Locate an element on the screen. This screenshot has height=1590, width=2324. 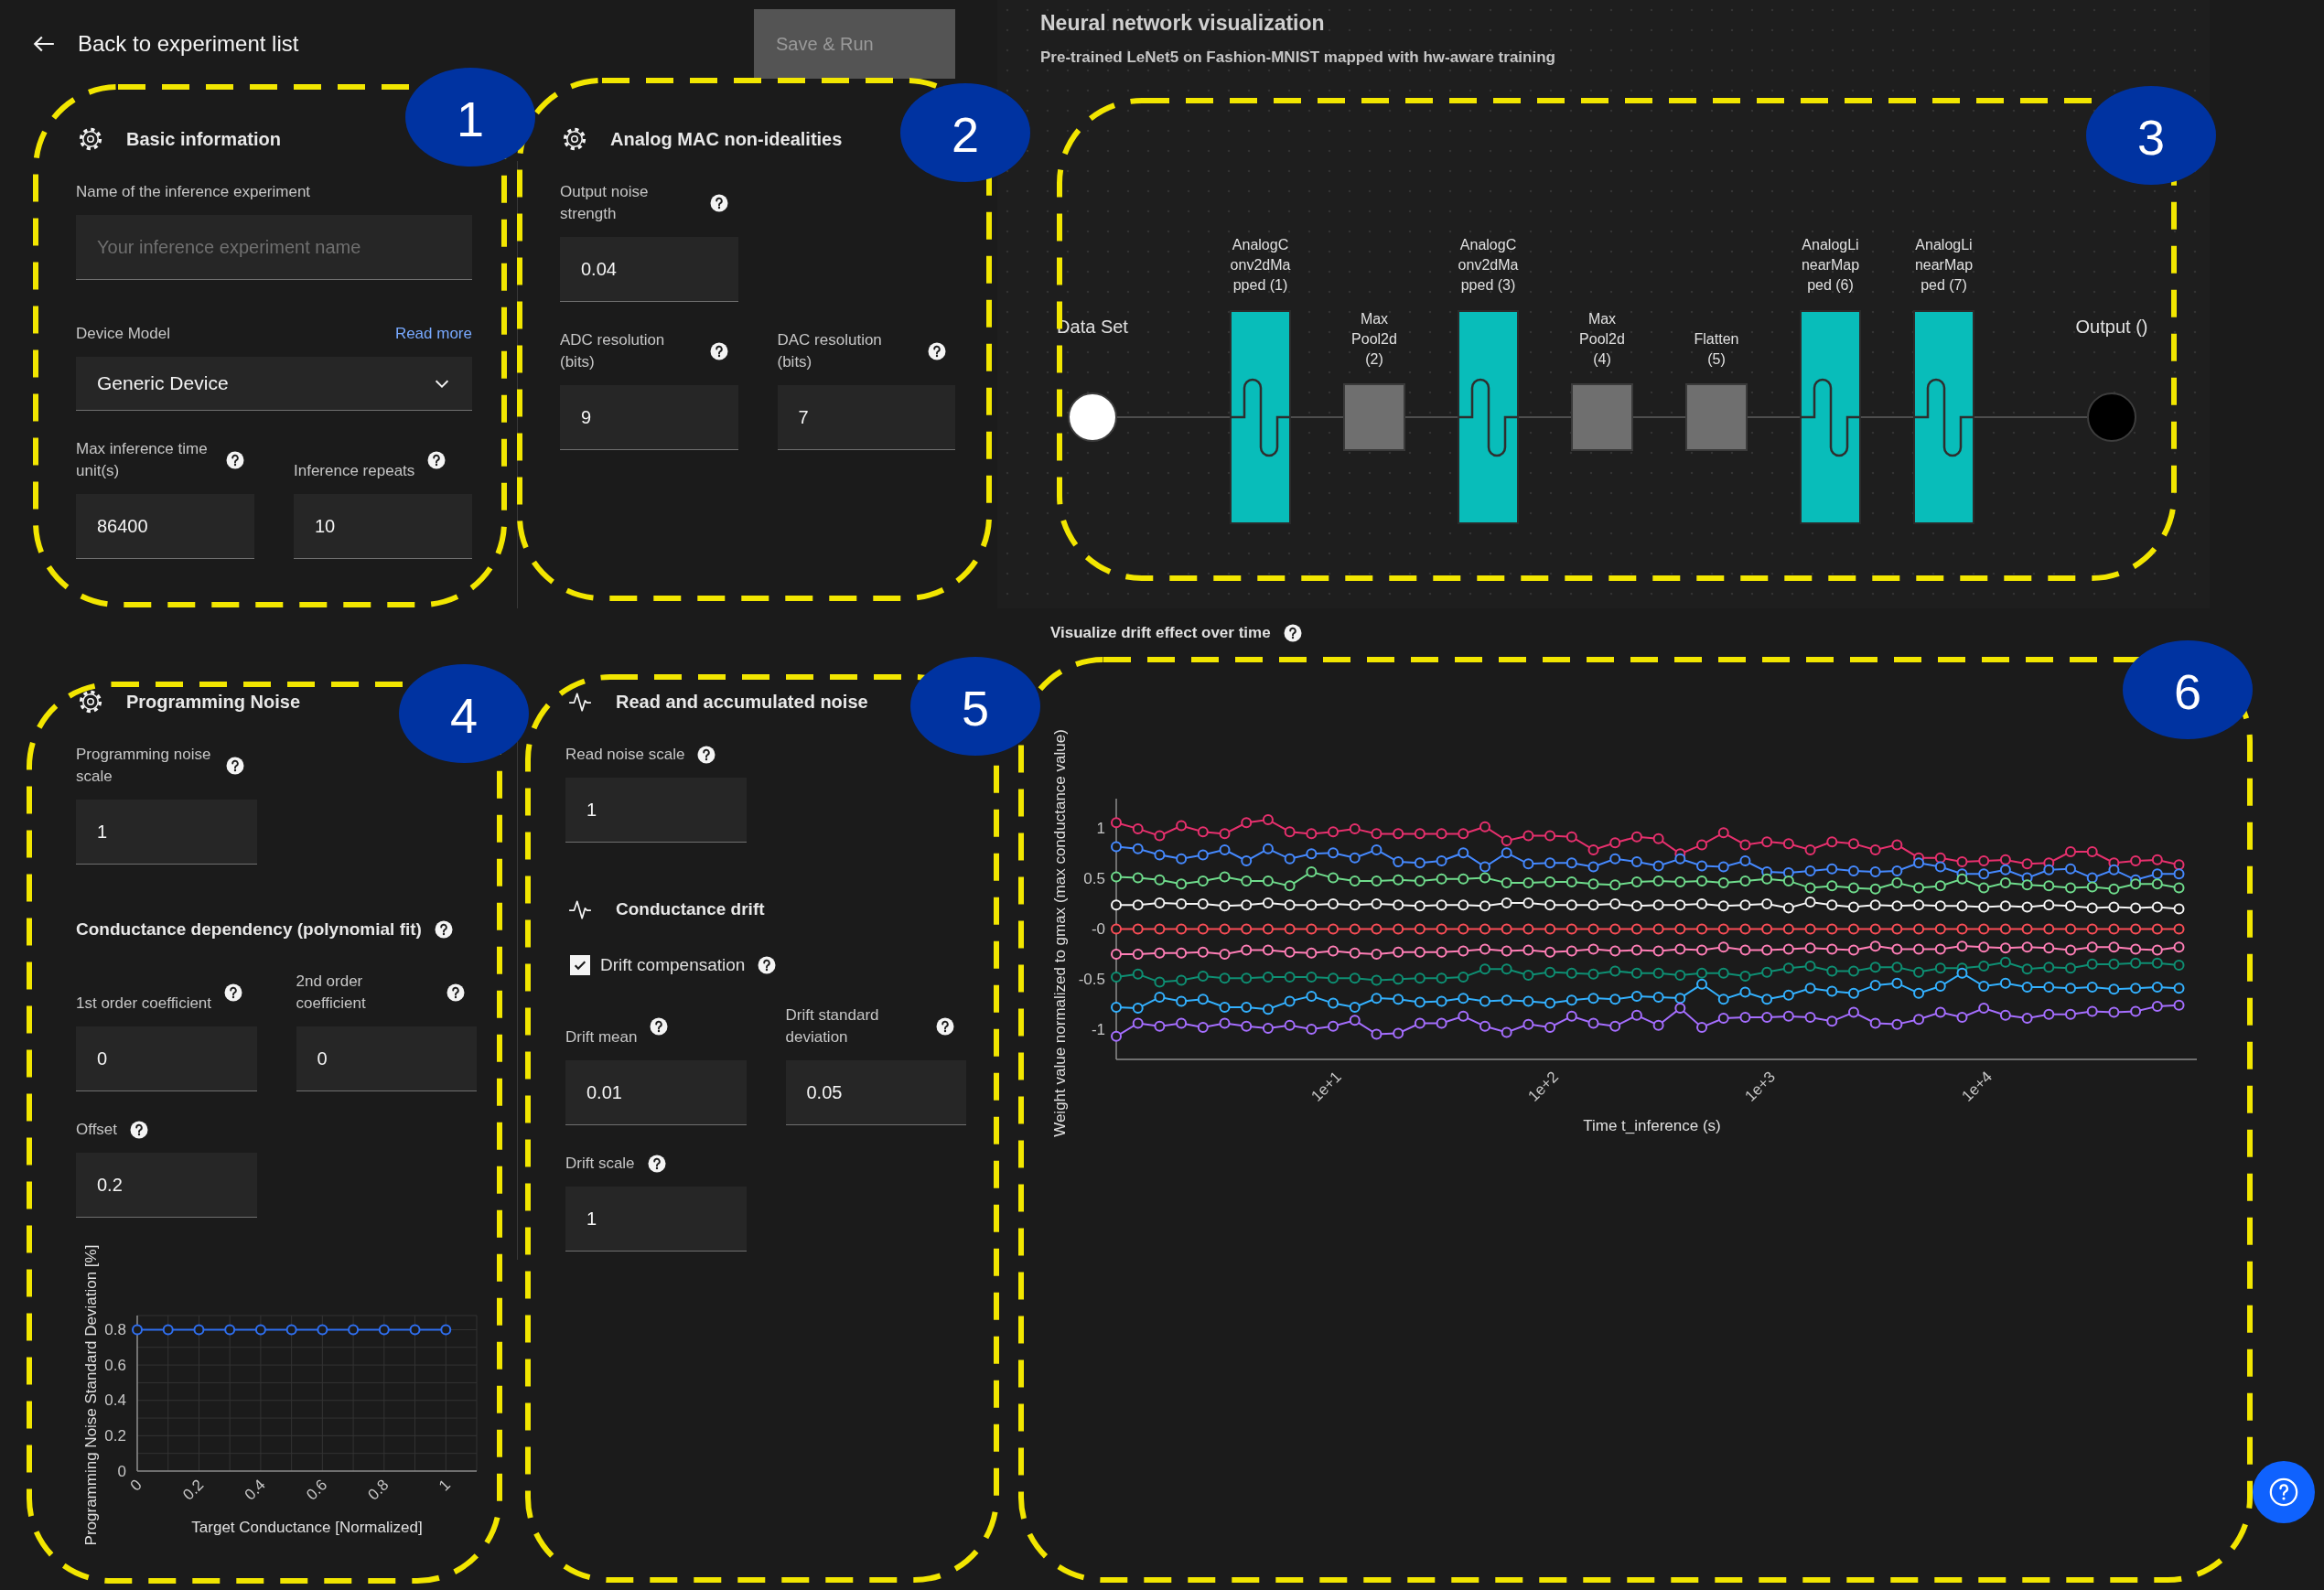
node-label: Output () is located at coordinates (2111, 327).